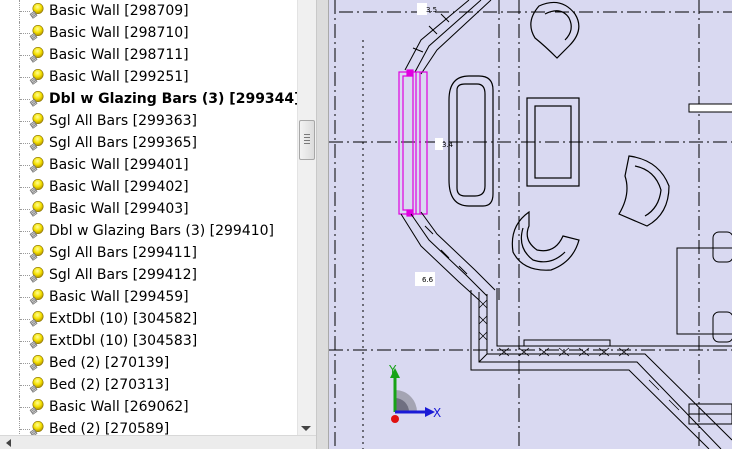 This screenshot has width=732, height=449. What do you see at coordinates (123, 341) in the screenshot?
I see `tree-item-label: ExtDbl (10) [304583]` at bounding box center [123, 341].